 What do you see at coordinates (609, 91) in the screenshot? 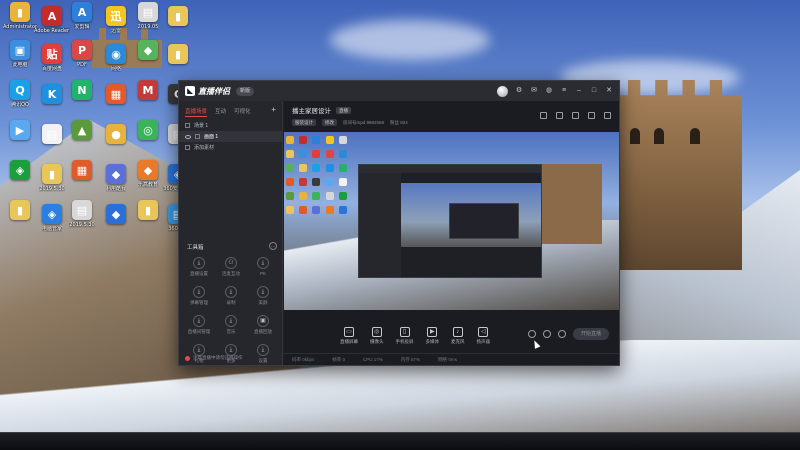
I see `close-icon: ✕` at bounding box center [609, 91].